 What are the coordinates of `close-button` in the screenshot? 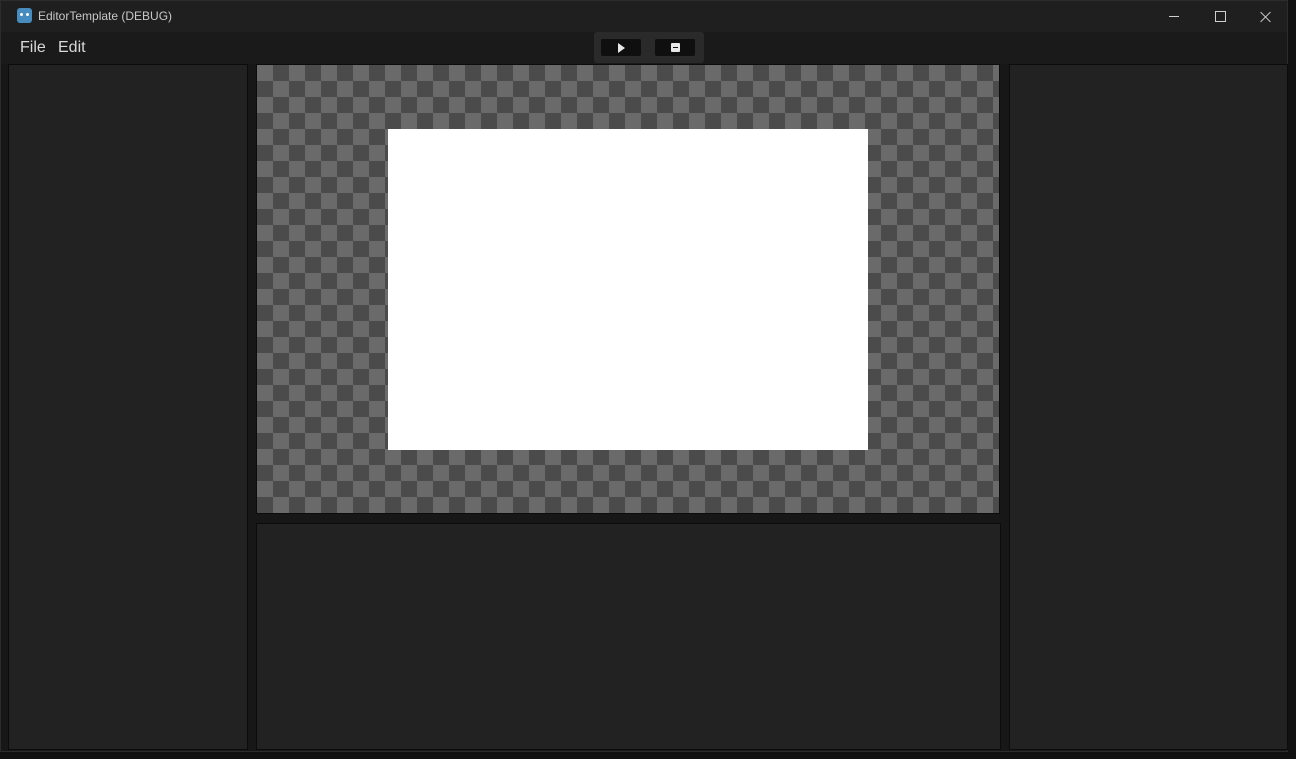 It's located at (1266, 16).